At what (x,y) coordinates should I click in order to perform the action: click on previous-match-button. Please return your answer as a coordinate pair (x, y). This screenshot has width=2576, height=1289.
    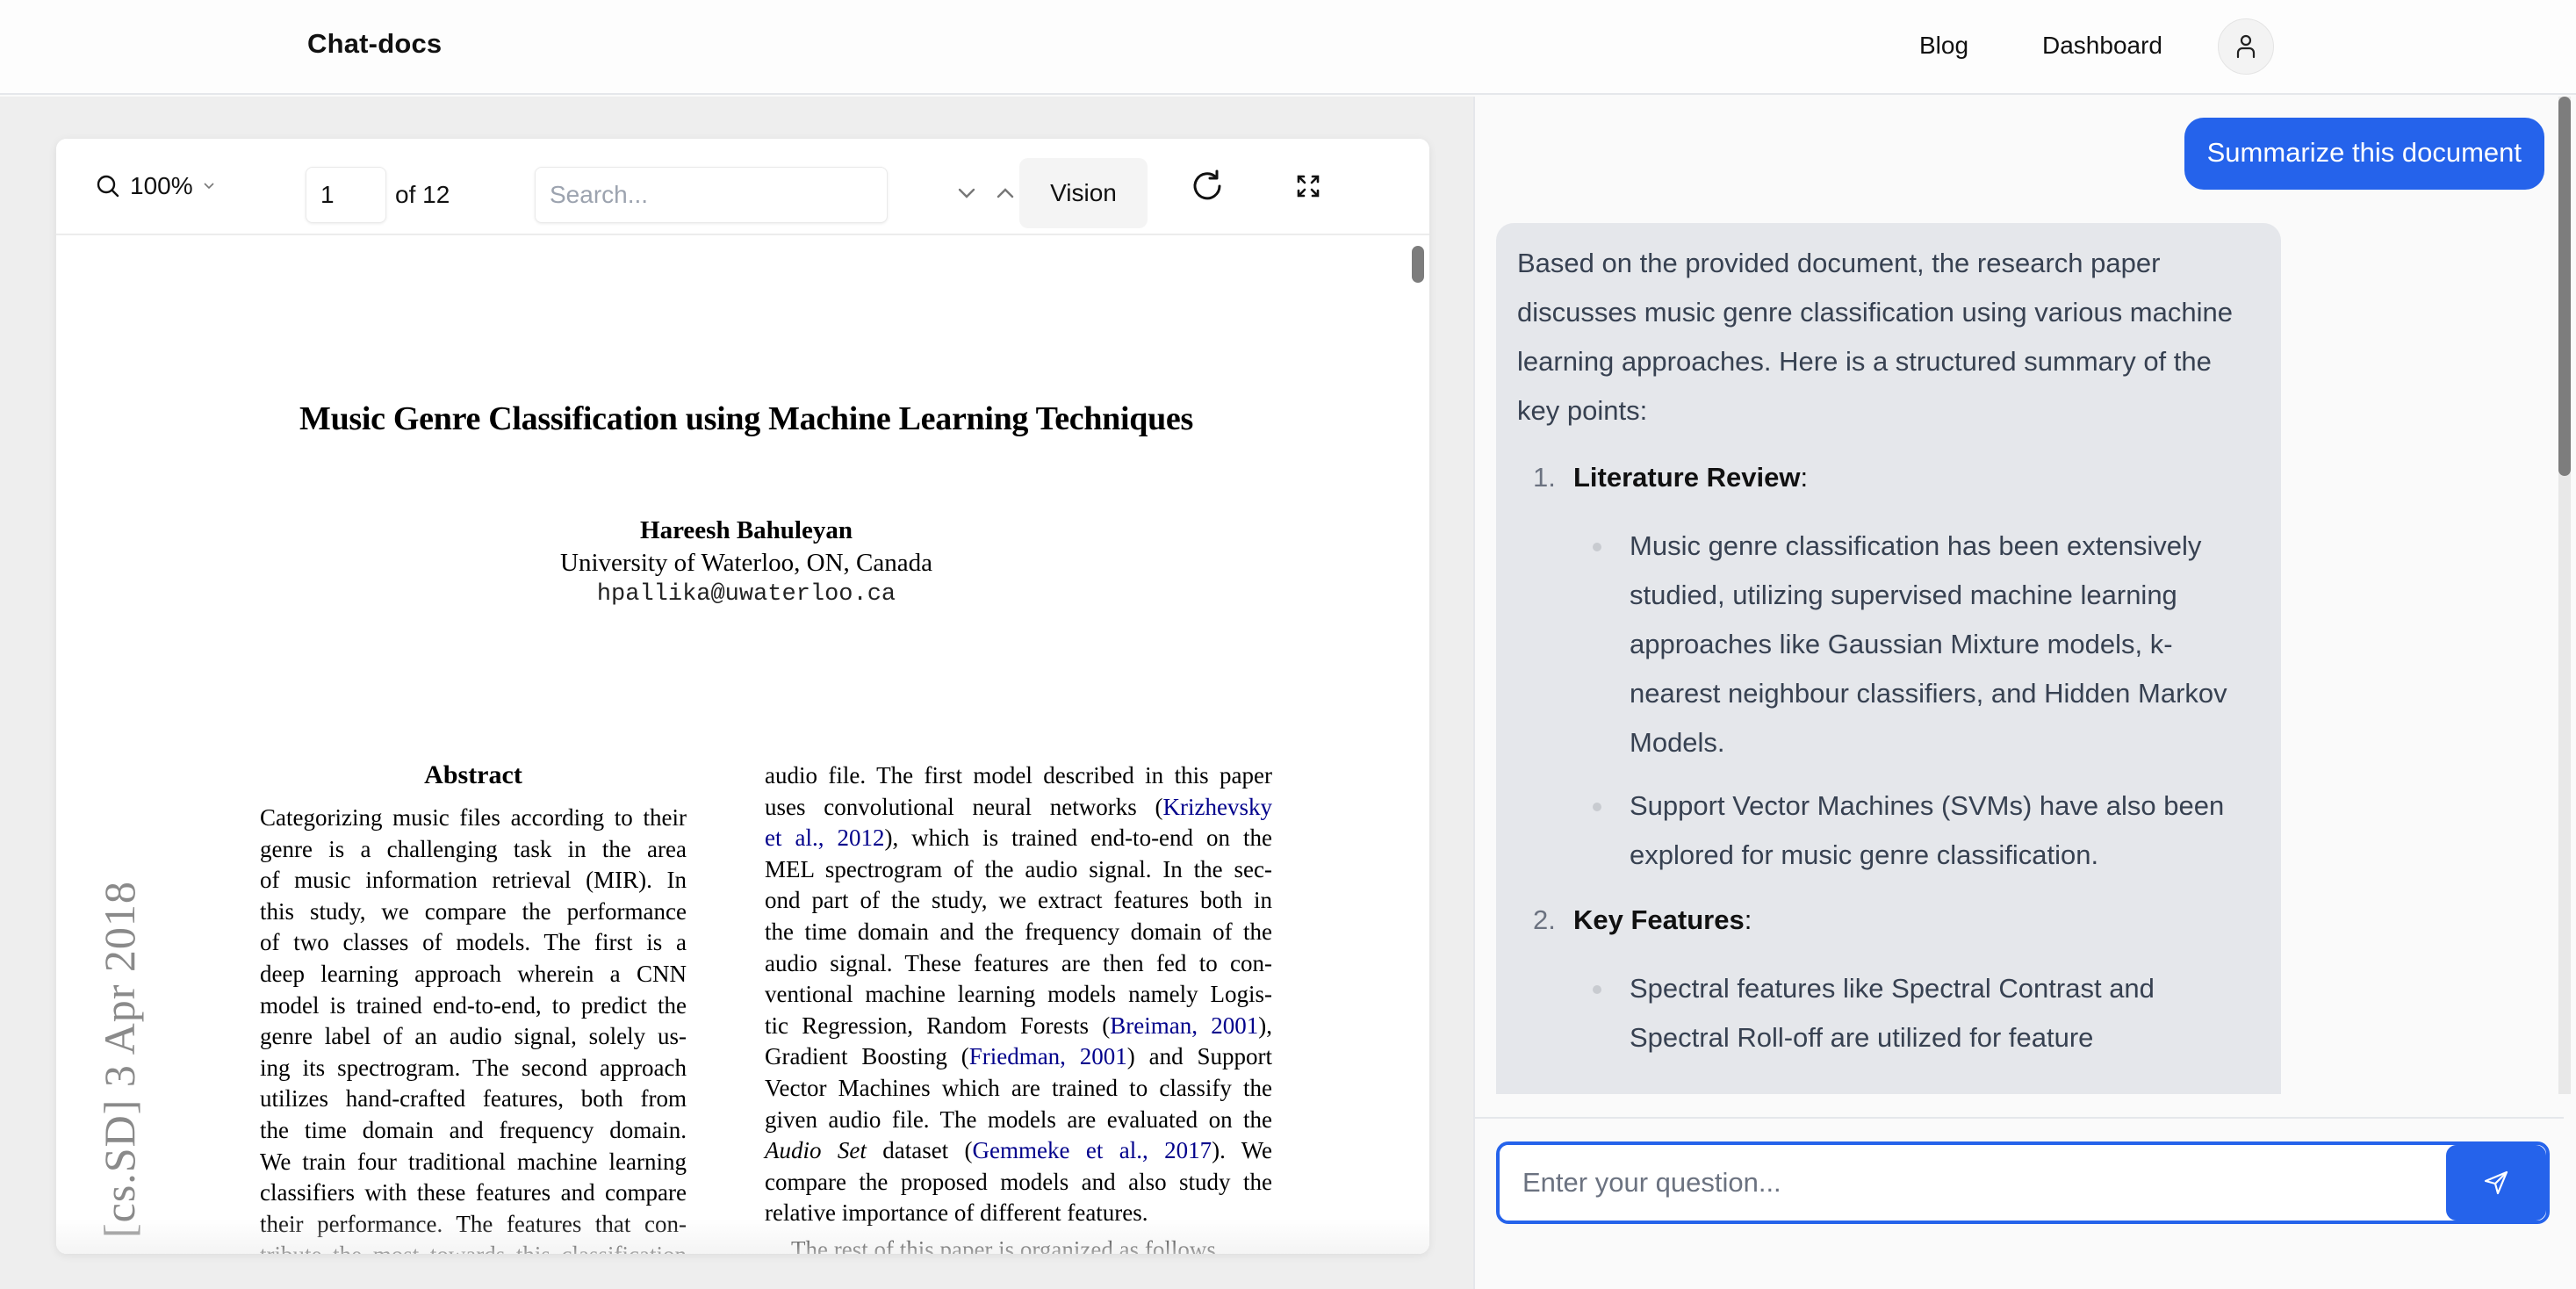
    Looking at the image, I should click on (1005, 193).